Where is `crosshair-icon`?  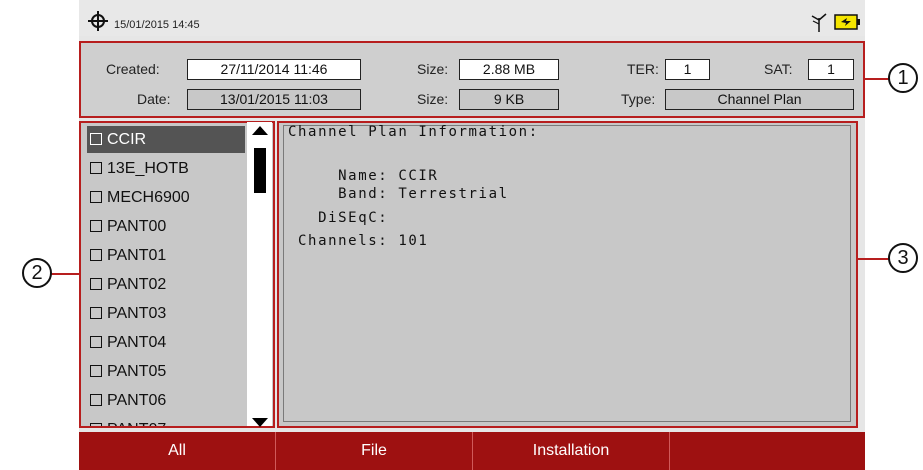
crosshair-icon is located at coordinates (98, 21).